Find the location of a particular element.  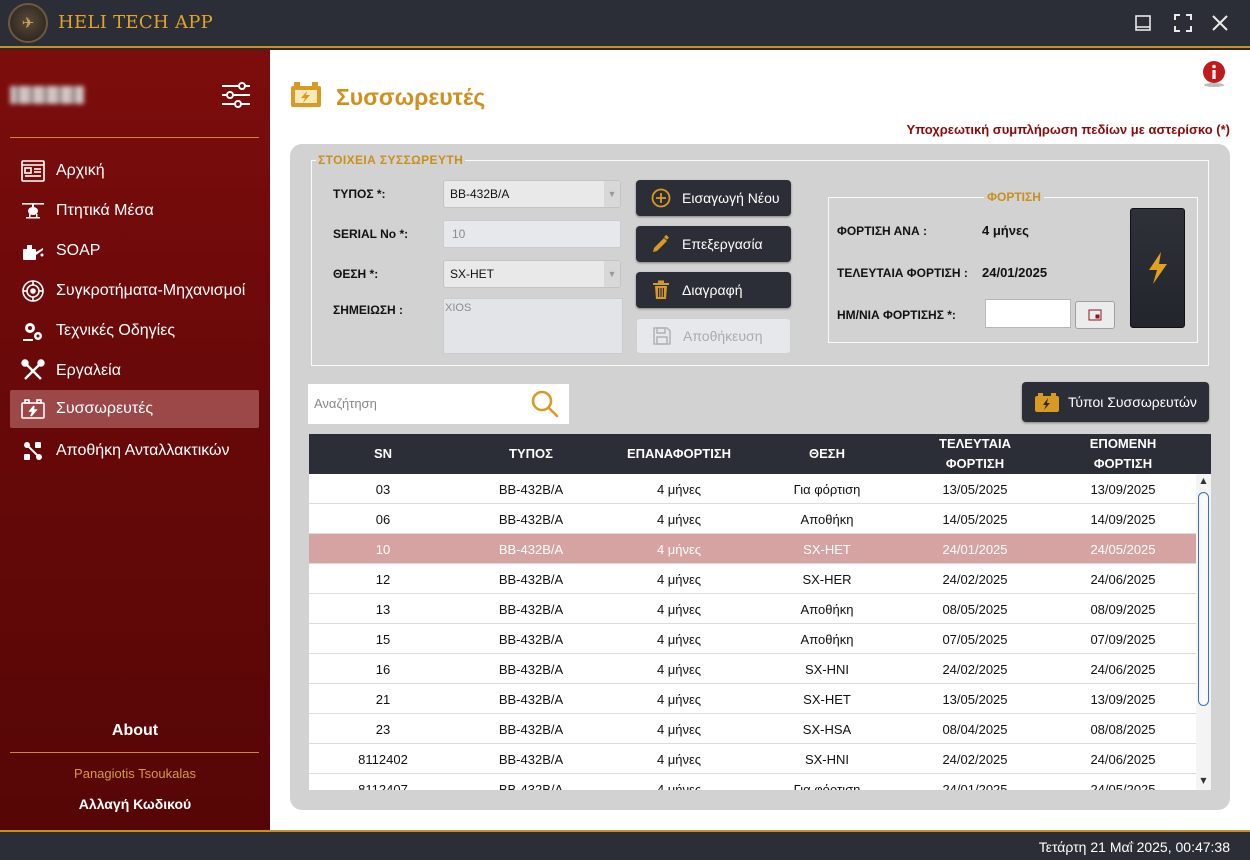

table-cell: 03 is located at coordinates (383, 489).